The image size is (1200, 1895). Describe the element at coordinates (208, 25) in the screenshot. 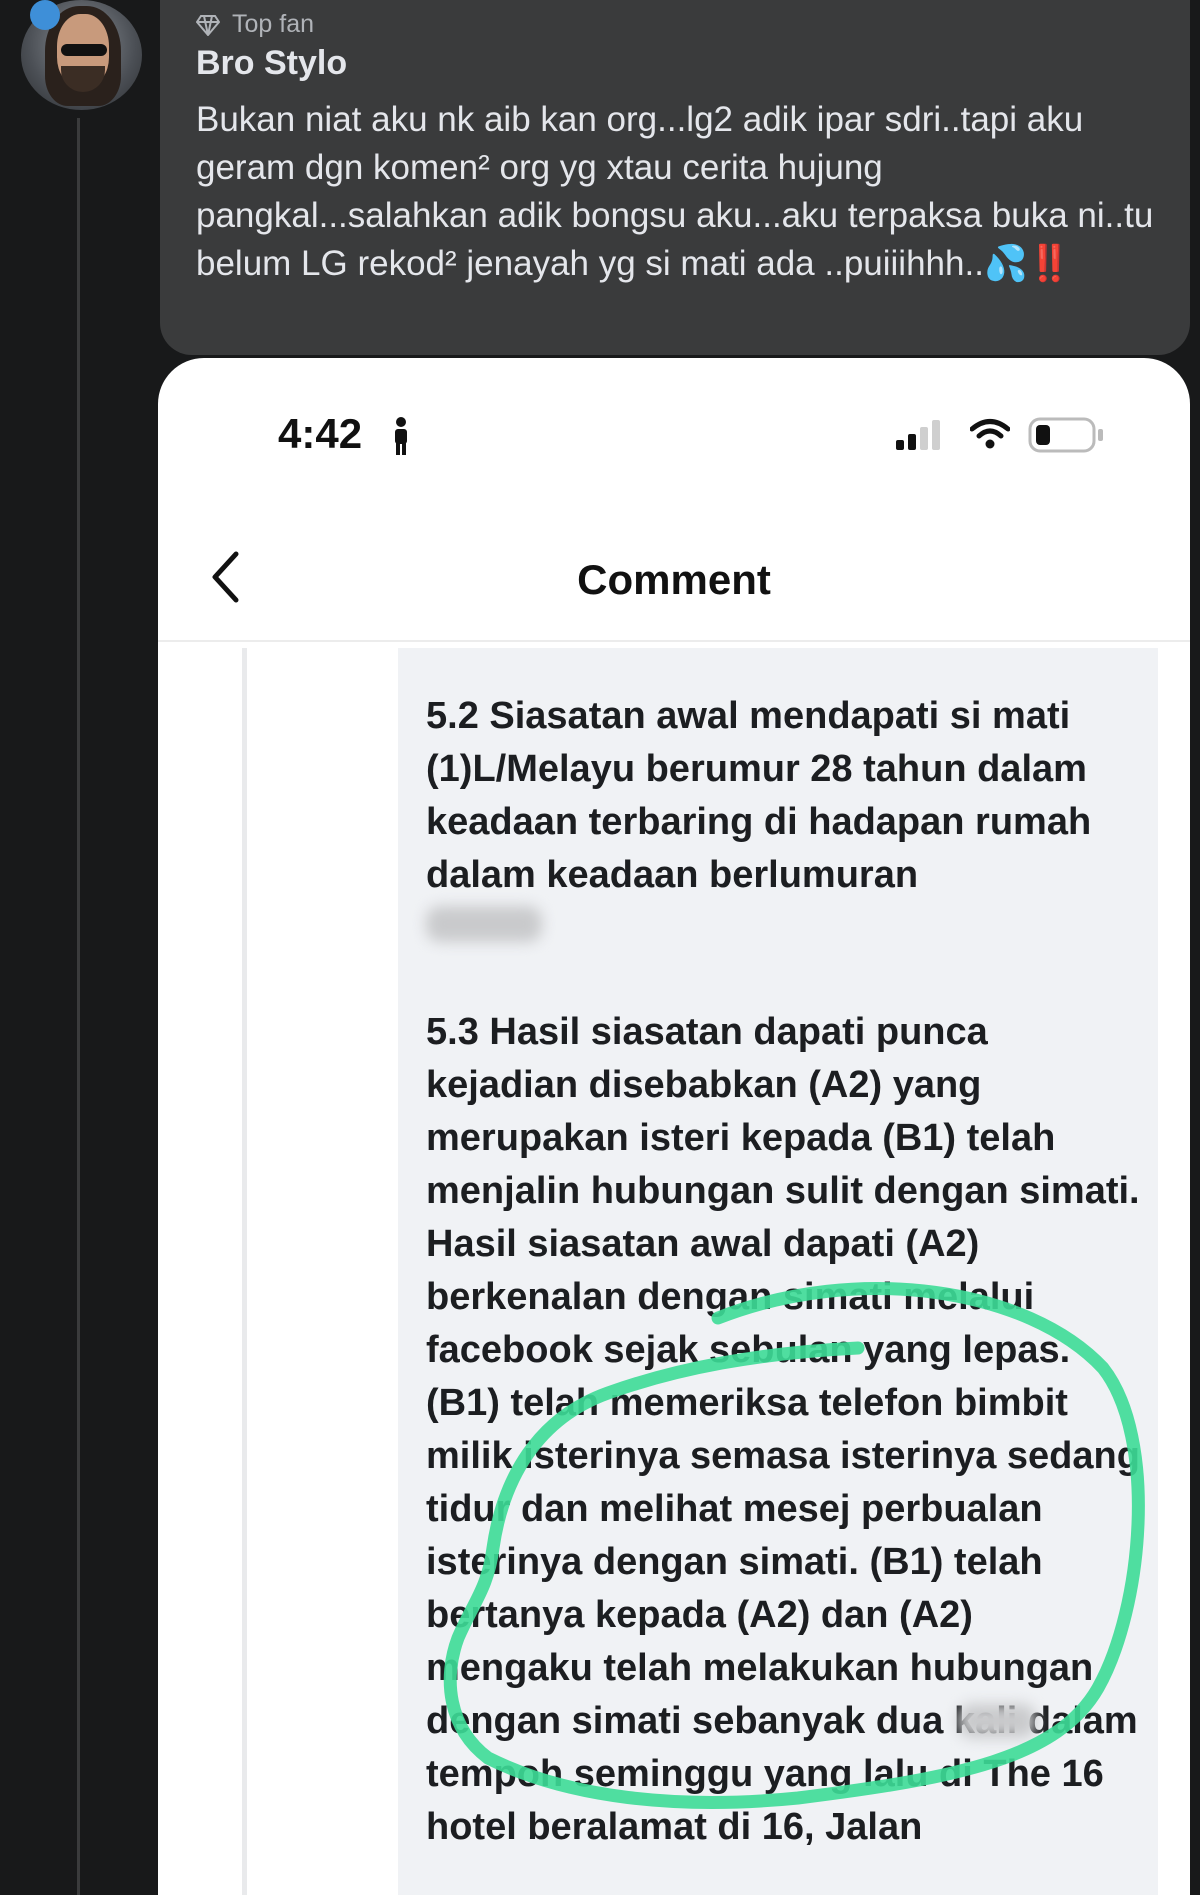

I see `diamond-icon` at that location.